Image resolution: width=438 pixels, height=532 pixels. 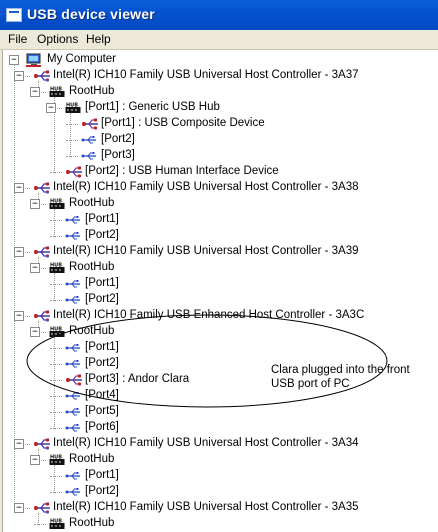 What do you see at coordinates (182, 171) in the screenshot?
I see `tree-label: [Port2] : USB Human Interface Device` at bounding box center [182, 171].